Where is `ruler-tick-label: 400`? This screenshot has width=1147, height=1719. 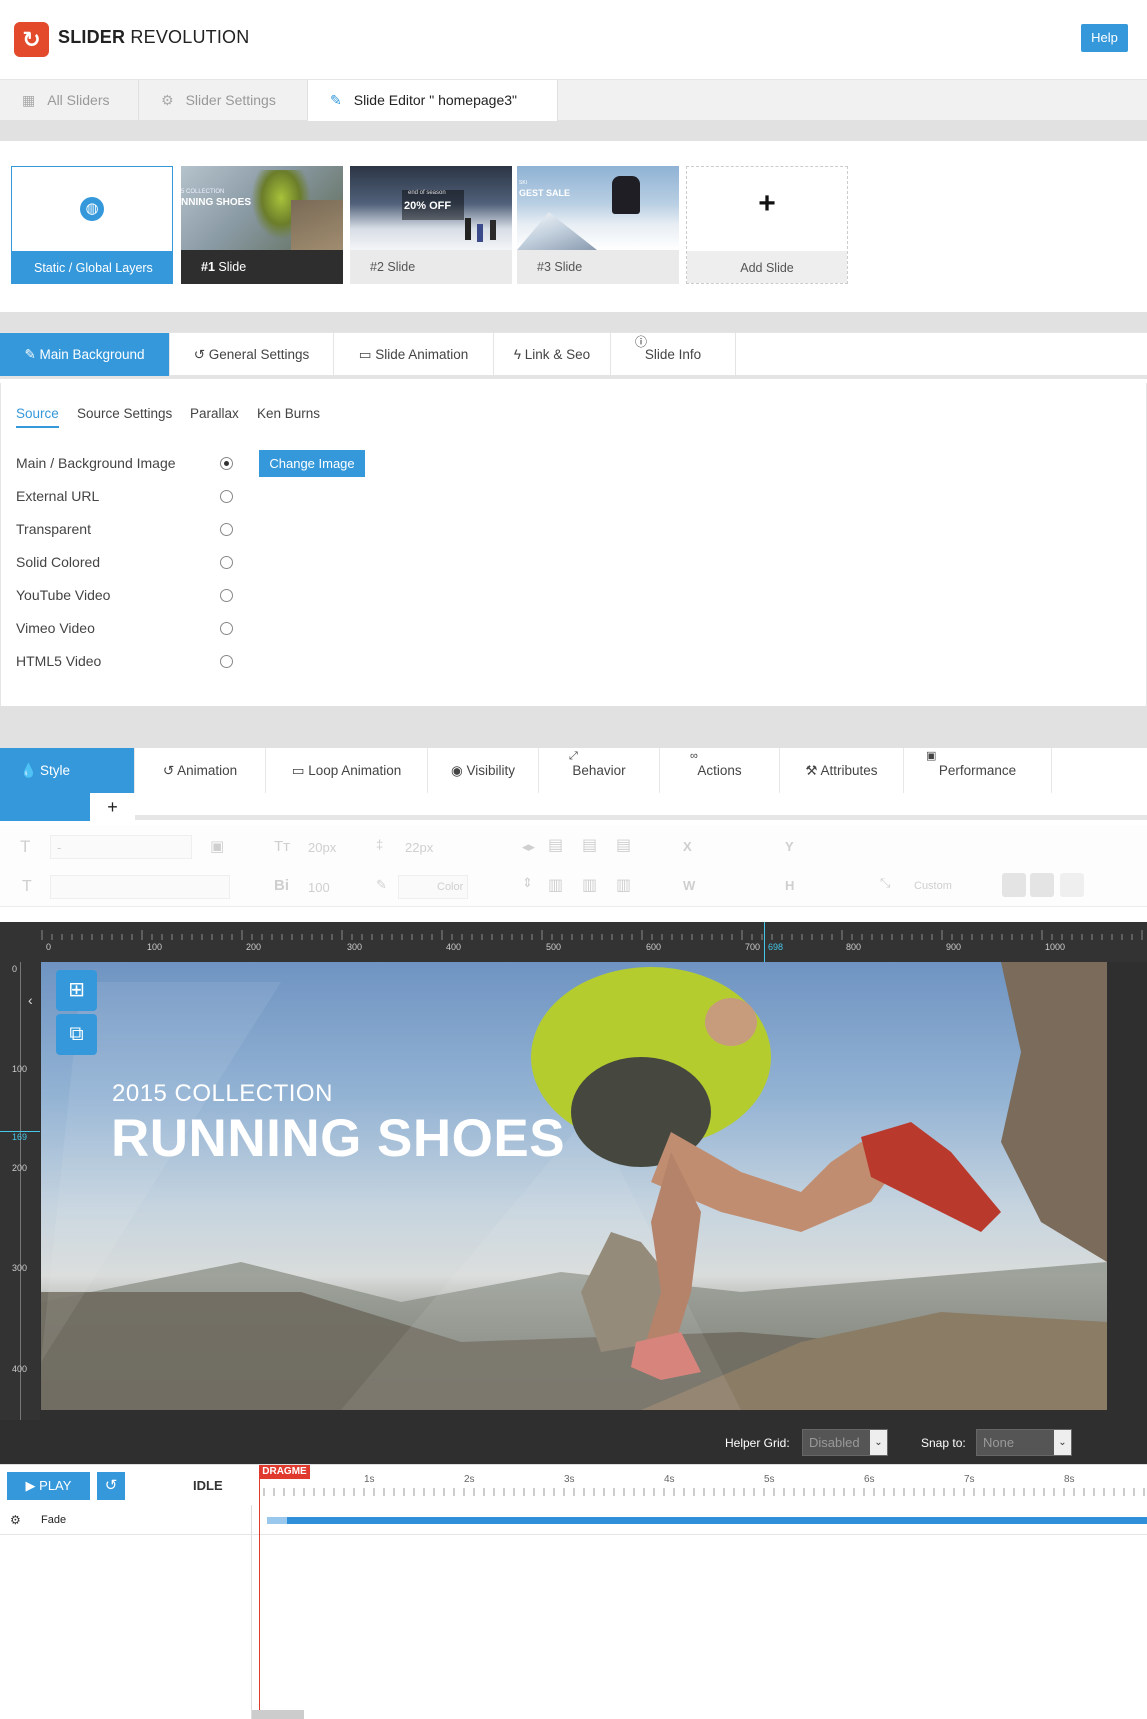
ruler-tick-label: 400 is located at coordinates (454, 947).